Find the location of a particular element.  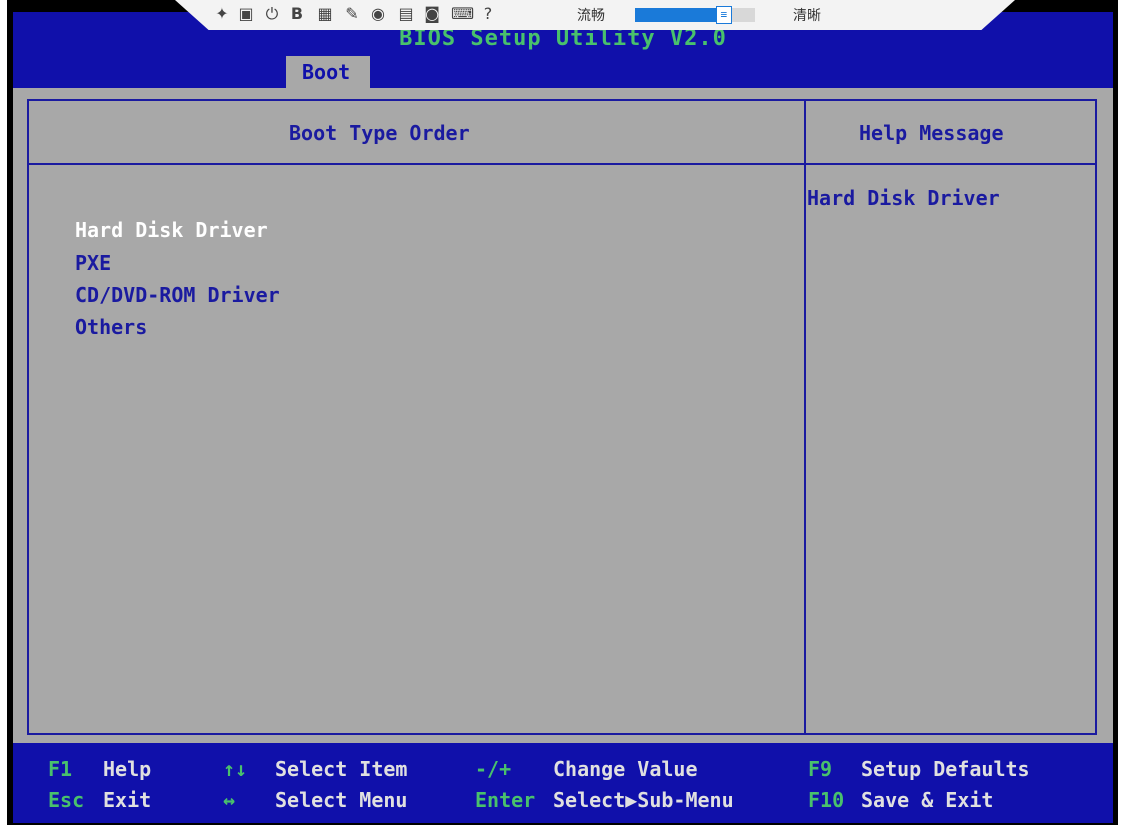

help-message-header: Help Message is located at coordinates (931, 133).